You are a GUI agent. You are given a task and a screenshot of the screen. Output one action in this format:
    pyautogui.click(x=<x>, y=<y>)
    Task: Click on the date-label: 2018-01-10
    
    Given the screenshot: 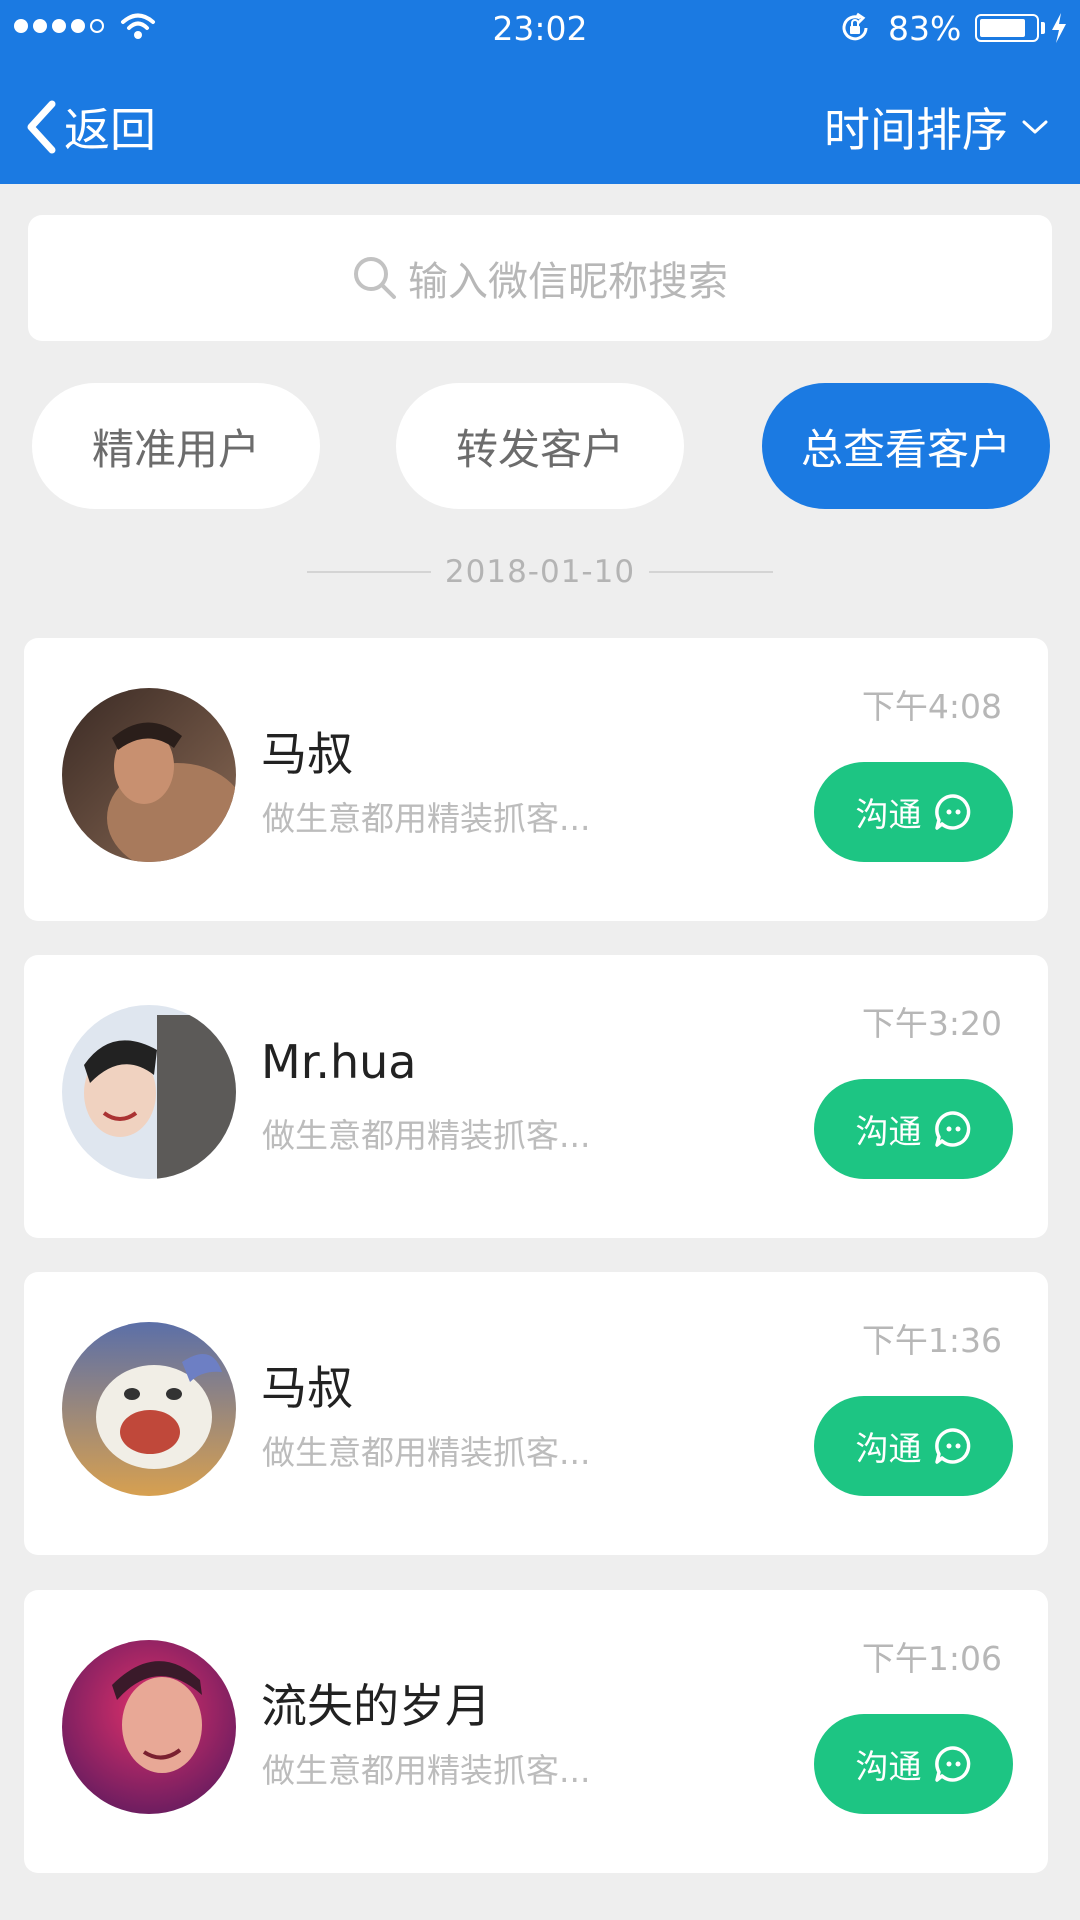 What is the action you would take?
    pyautogui.click(x=540, y=572)
    